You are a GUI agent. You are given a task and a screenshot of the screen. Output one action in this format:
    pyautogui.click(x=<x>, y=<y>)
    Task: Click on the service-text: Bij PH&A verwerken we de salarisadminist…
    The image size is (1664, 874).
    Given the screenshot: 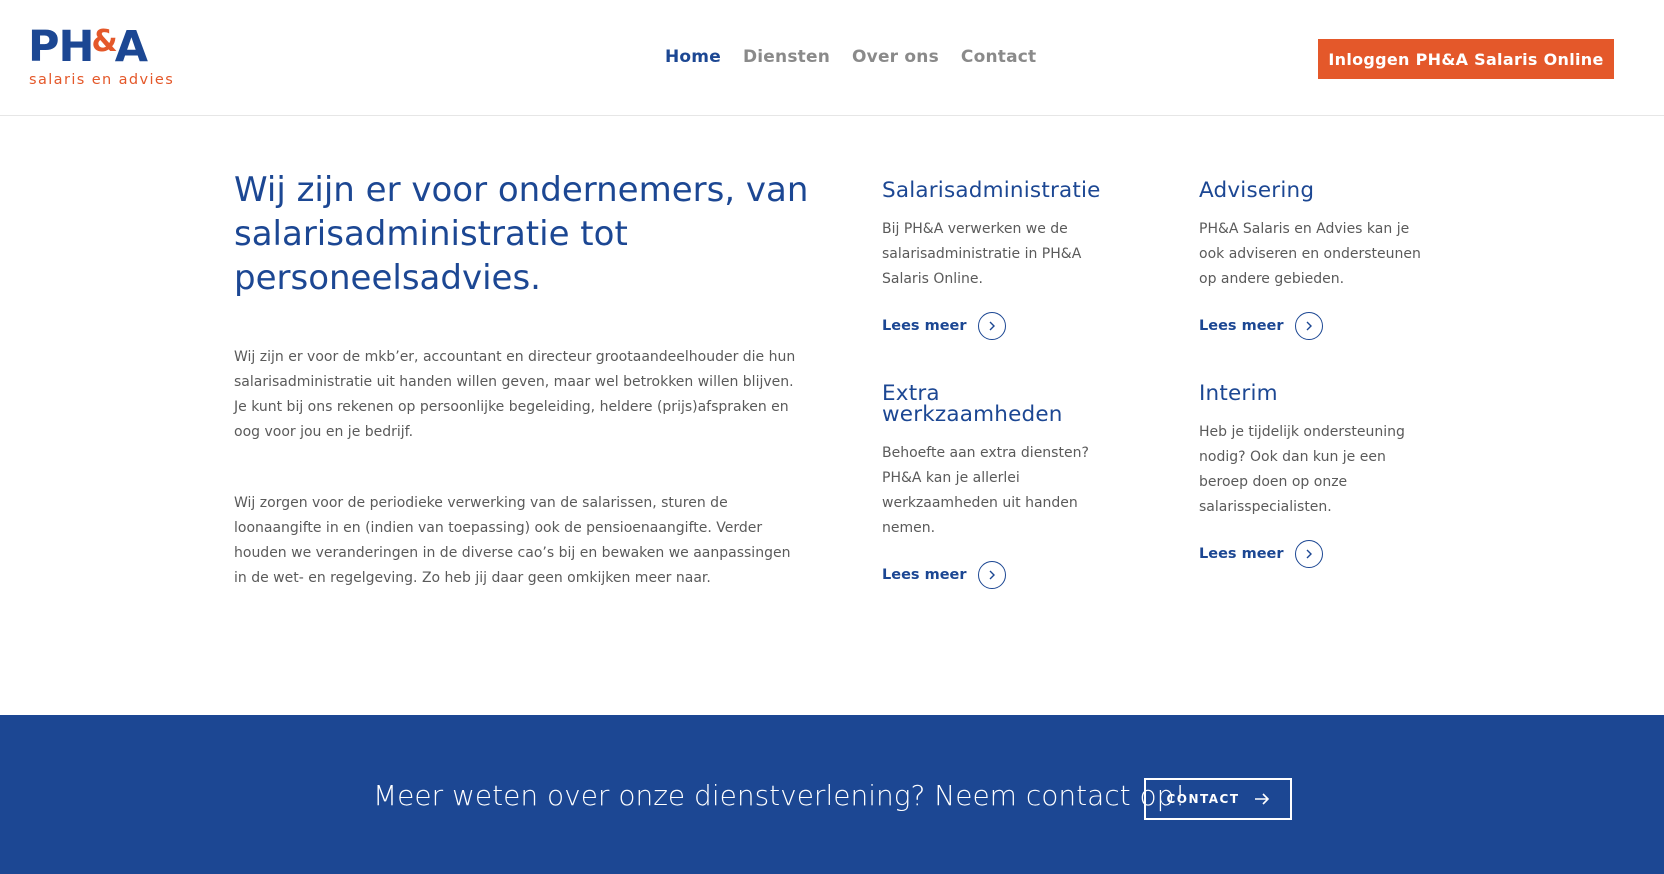 What is the action you would take?
    pyautogui.click(x=982, y=254)
    